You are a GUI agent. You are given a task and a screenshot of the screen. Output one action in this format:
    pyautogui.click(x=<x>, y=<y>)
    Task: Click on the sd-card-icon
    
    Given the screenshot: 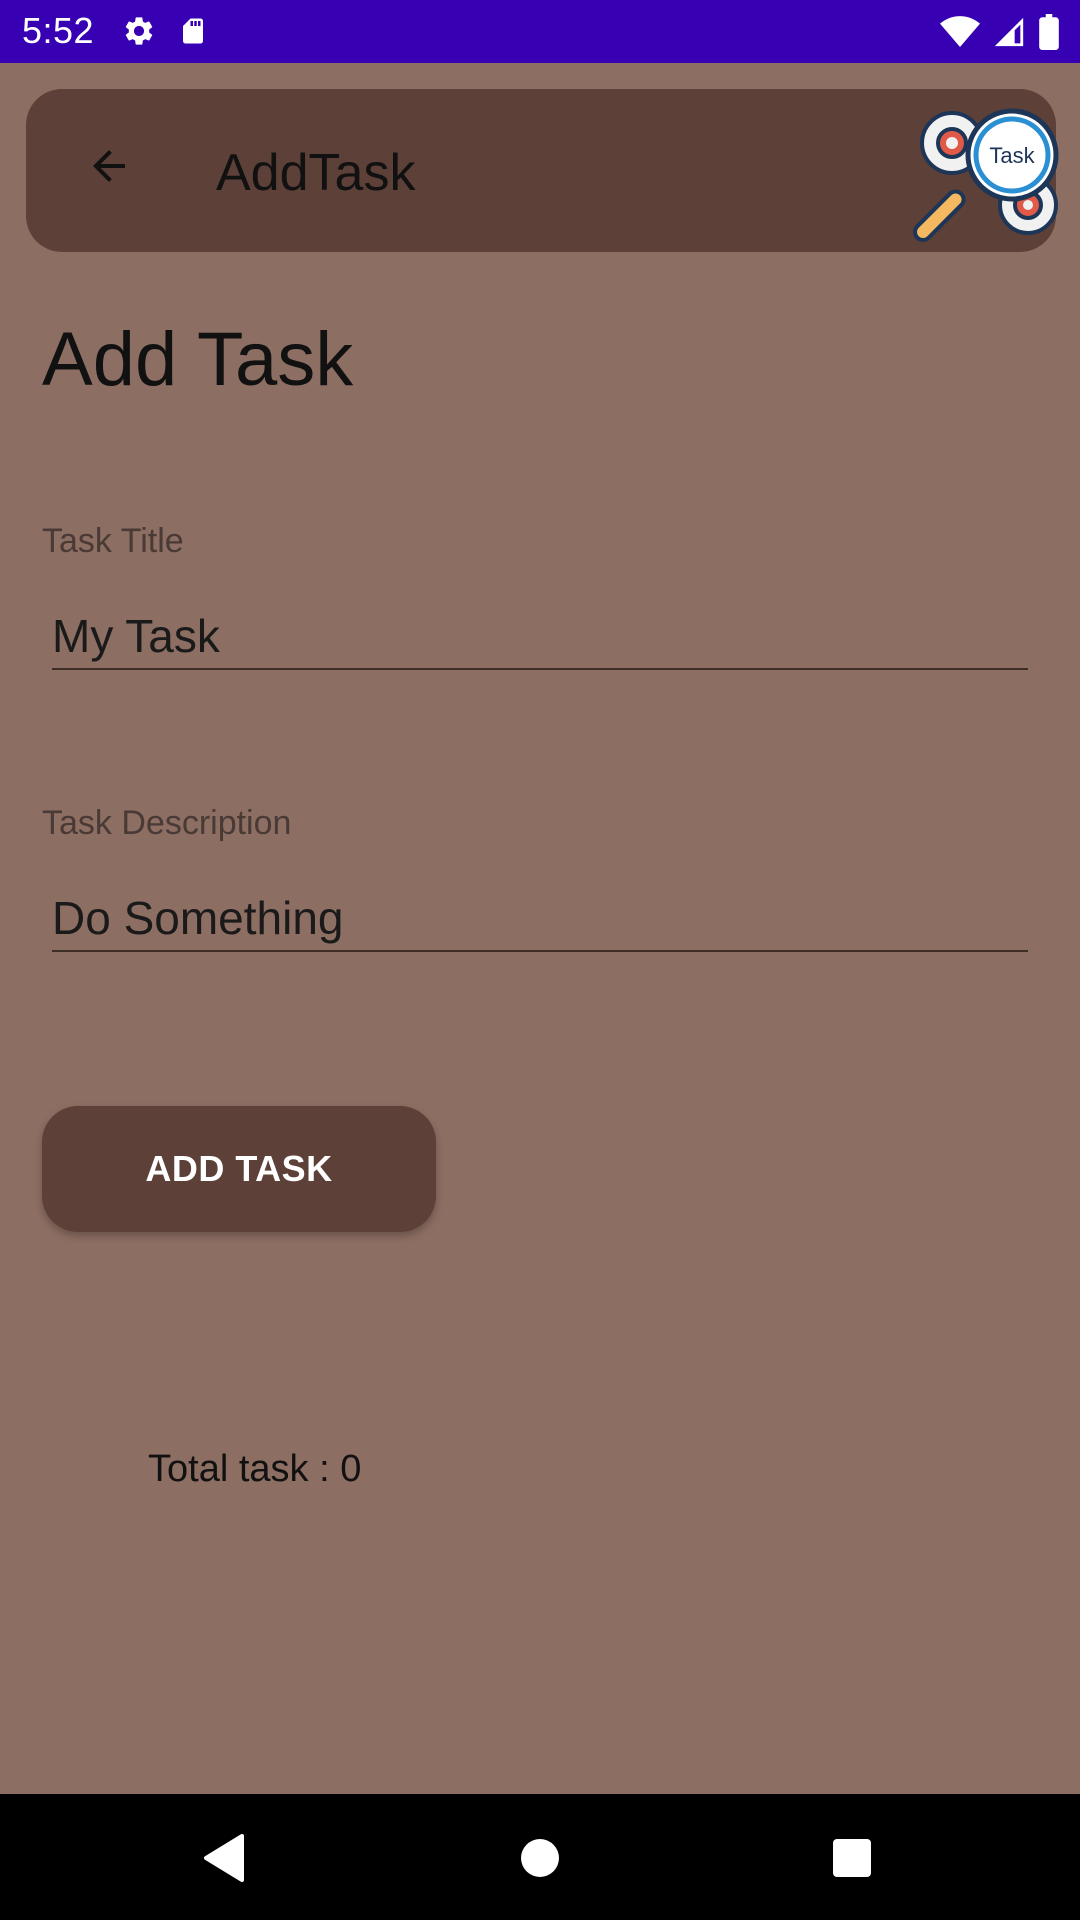 What is the action you would take?
    pyautogui.click(x=193, y=33)
    